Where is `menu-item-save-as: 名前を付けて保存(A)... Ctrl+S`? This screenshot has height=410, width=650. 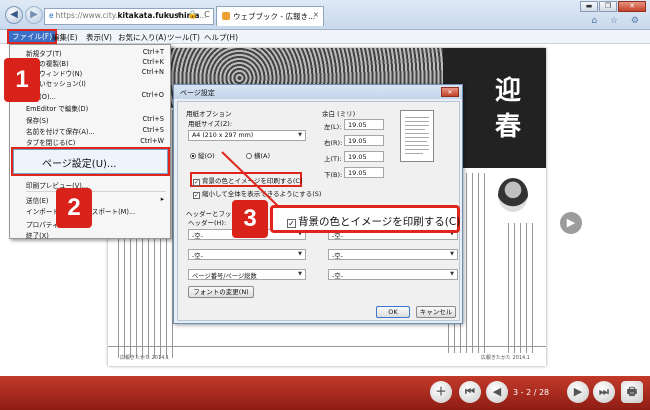
menu-item-save-as: 名前を付けて保存(A)... Ctrl+S is located at coordinates (97, 131).